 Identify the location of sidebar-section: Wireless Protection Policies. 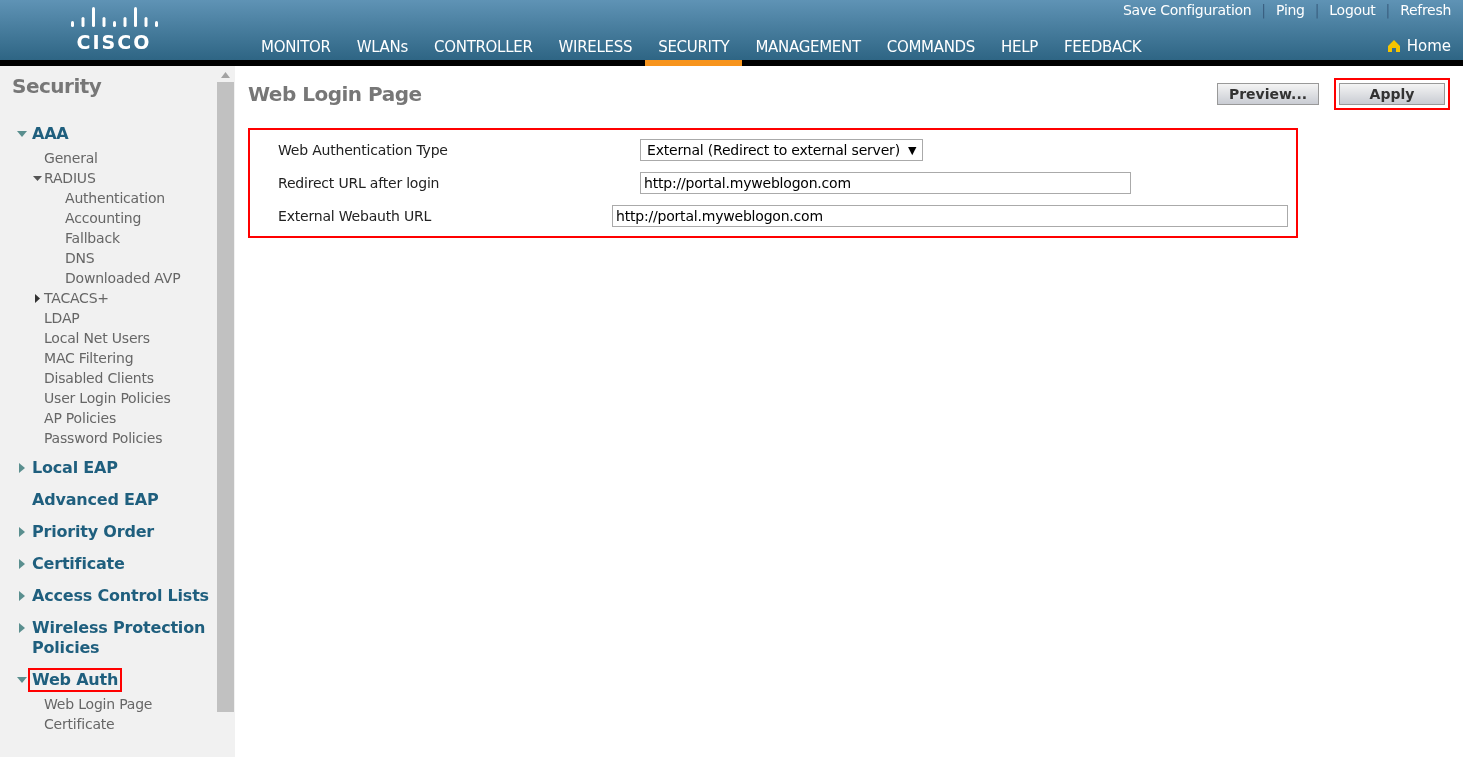
(121, 638).